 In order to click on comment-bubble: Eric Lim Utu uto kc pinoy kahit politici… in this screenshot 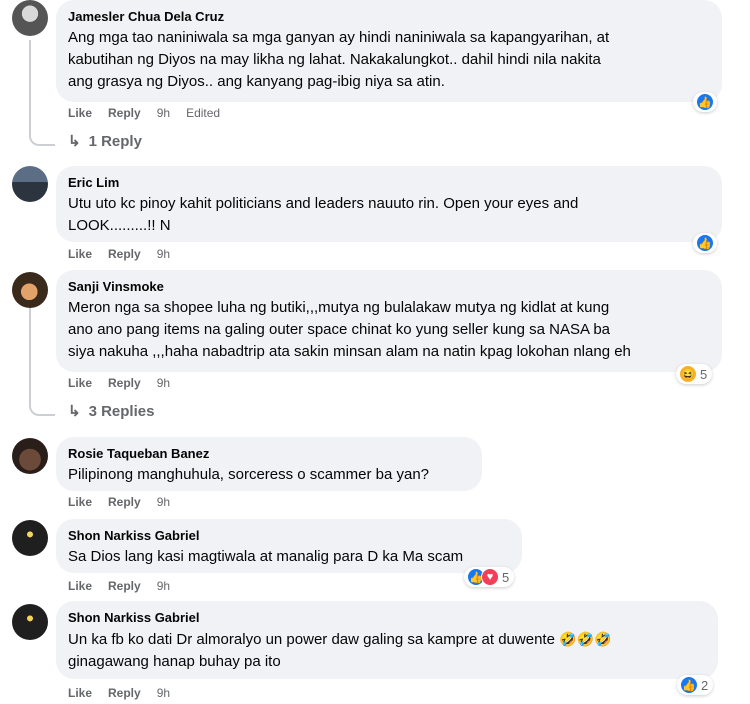, I will do `click(389, 204)`.